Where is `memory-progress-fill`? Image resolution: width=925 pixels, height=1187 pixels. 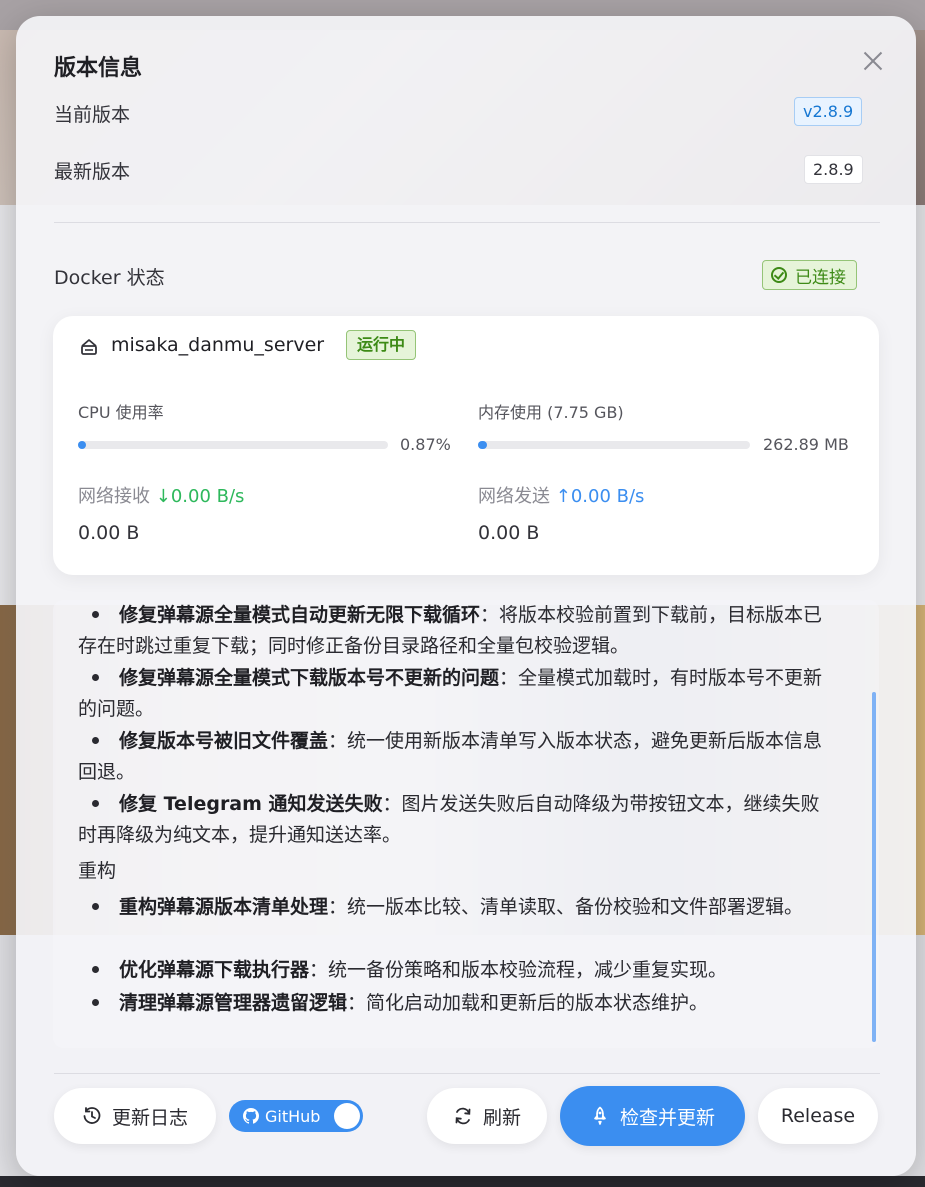 memory-progress-fill is located at coordinates (482, 445).